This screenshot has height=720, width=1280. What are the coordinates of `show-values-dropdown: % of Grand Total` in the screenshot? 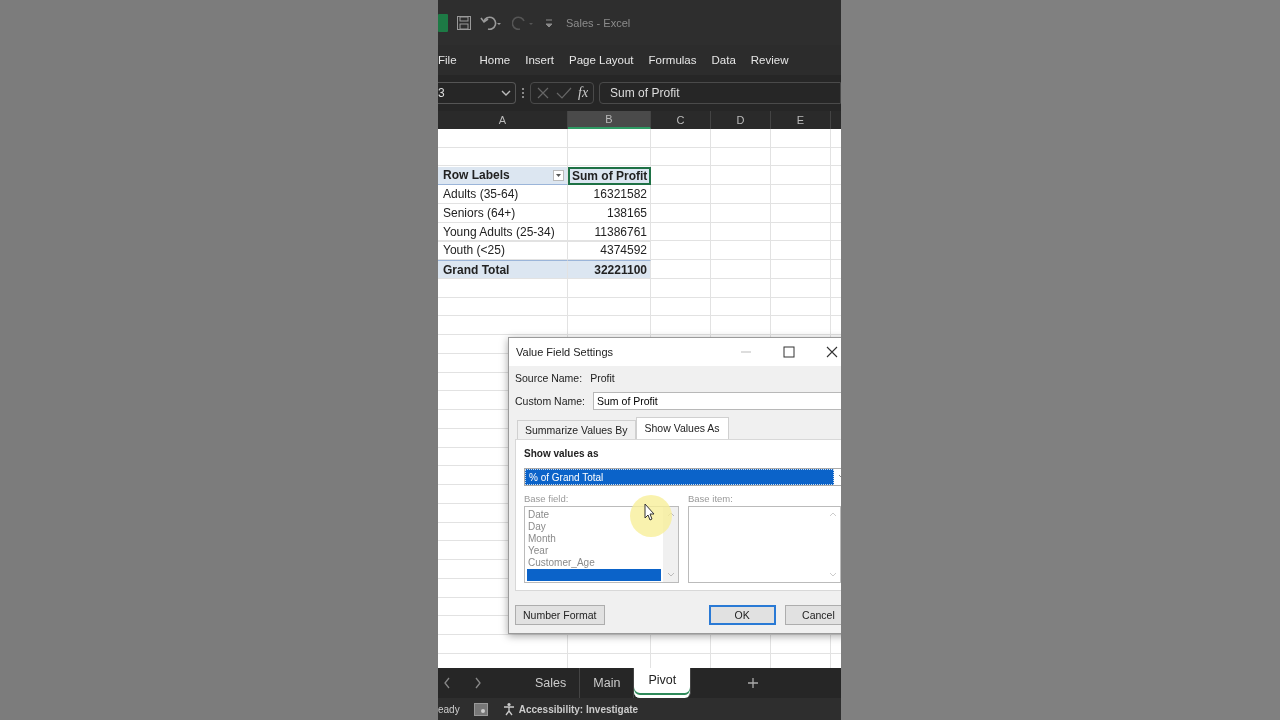 It's located at (682, 477).